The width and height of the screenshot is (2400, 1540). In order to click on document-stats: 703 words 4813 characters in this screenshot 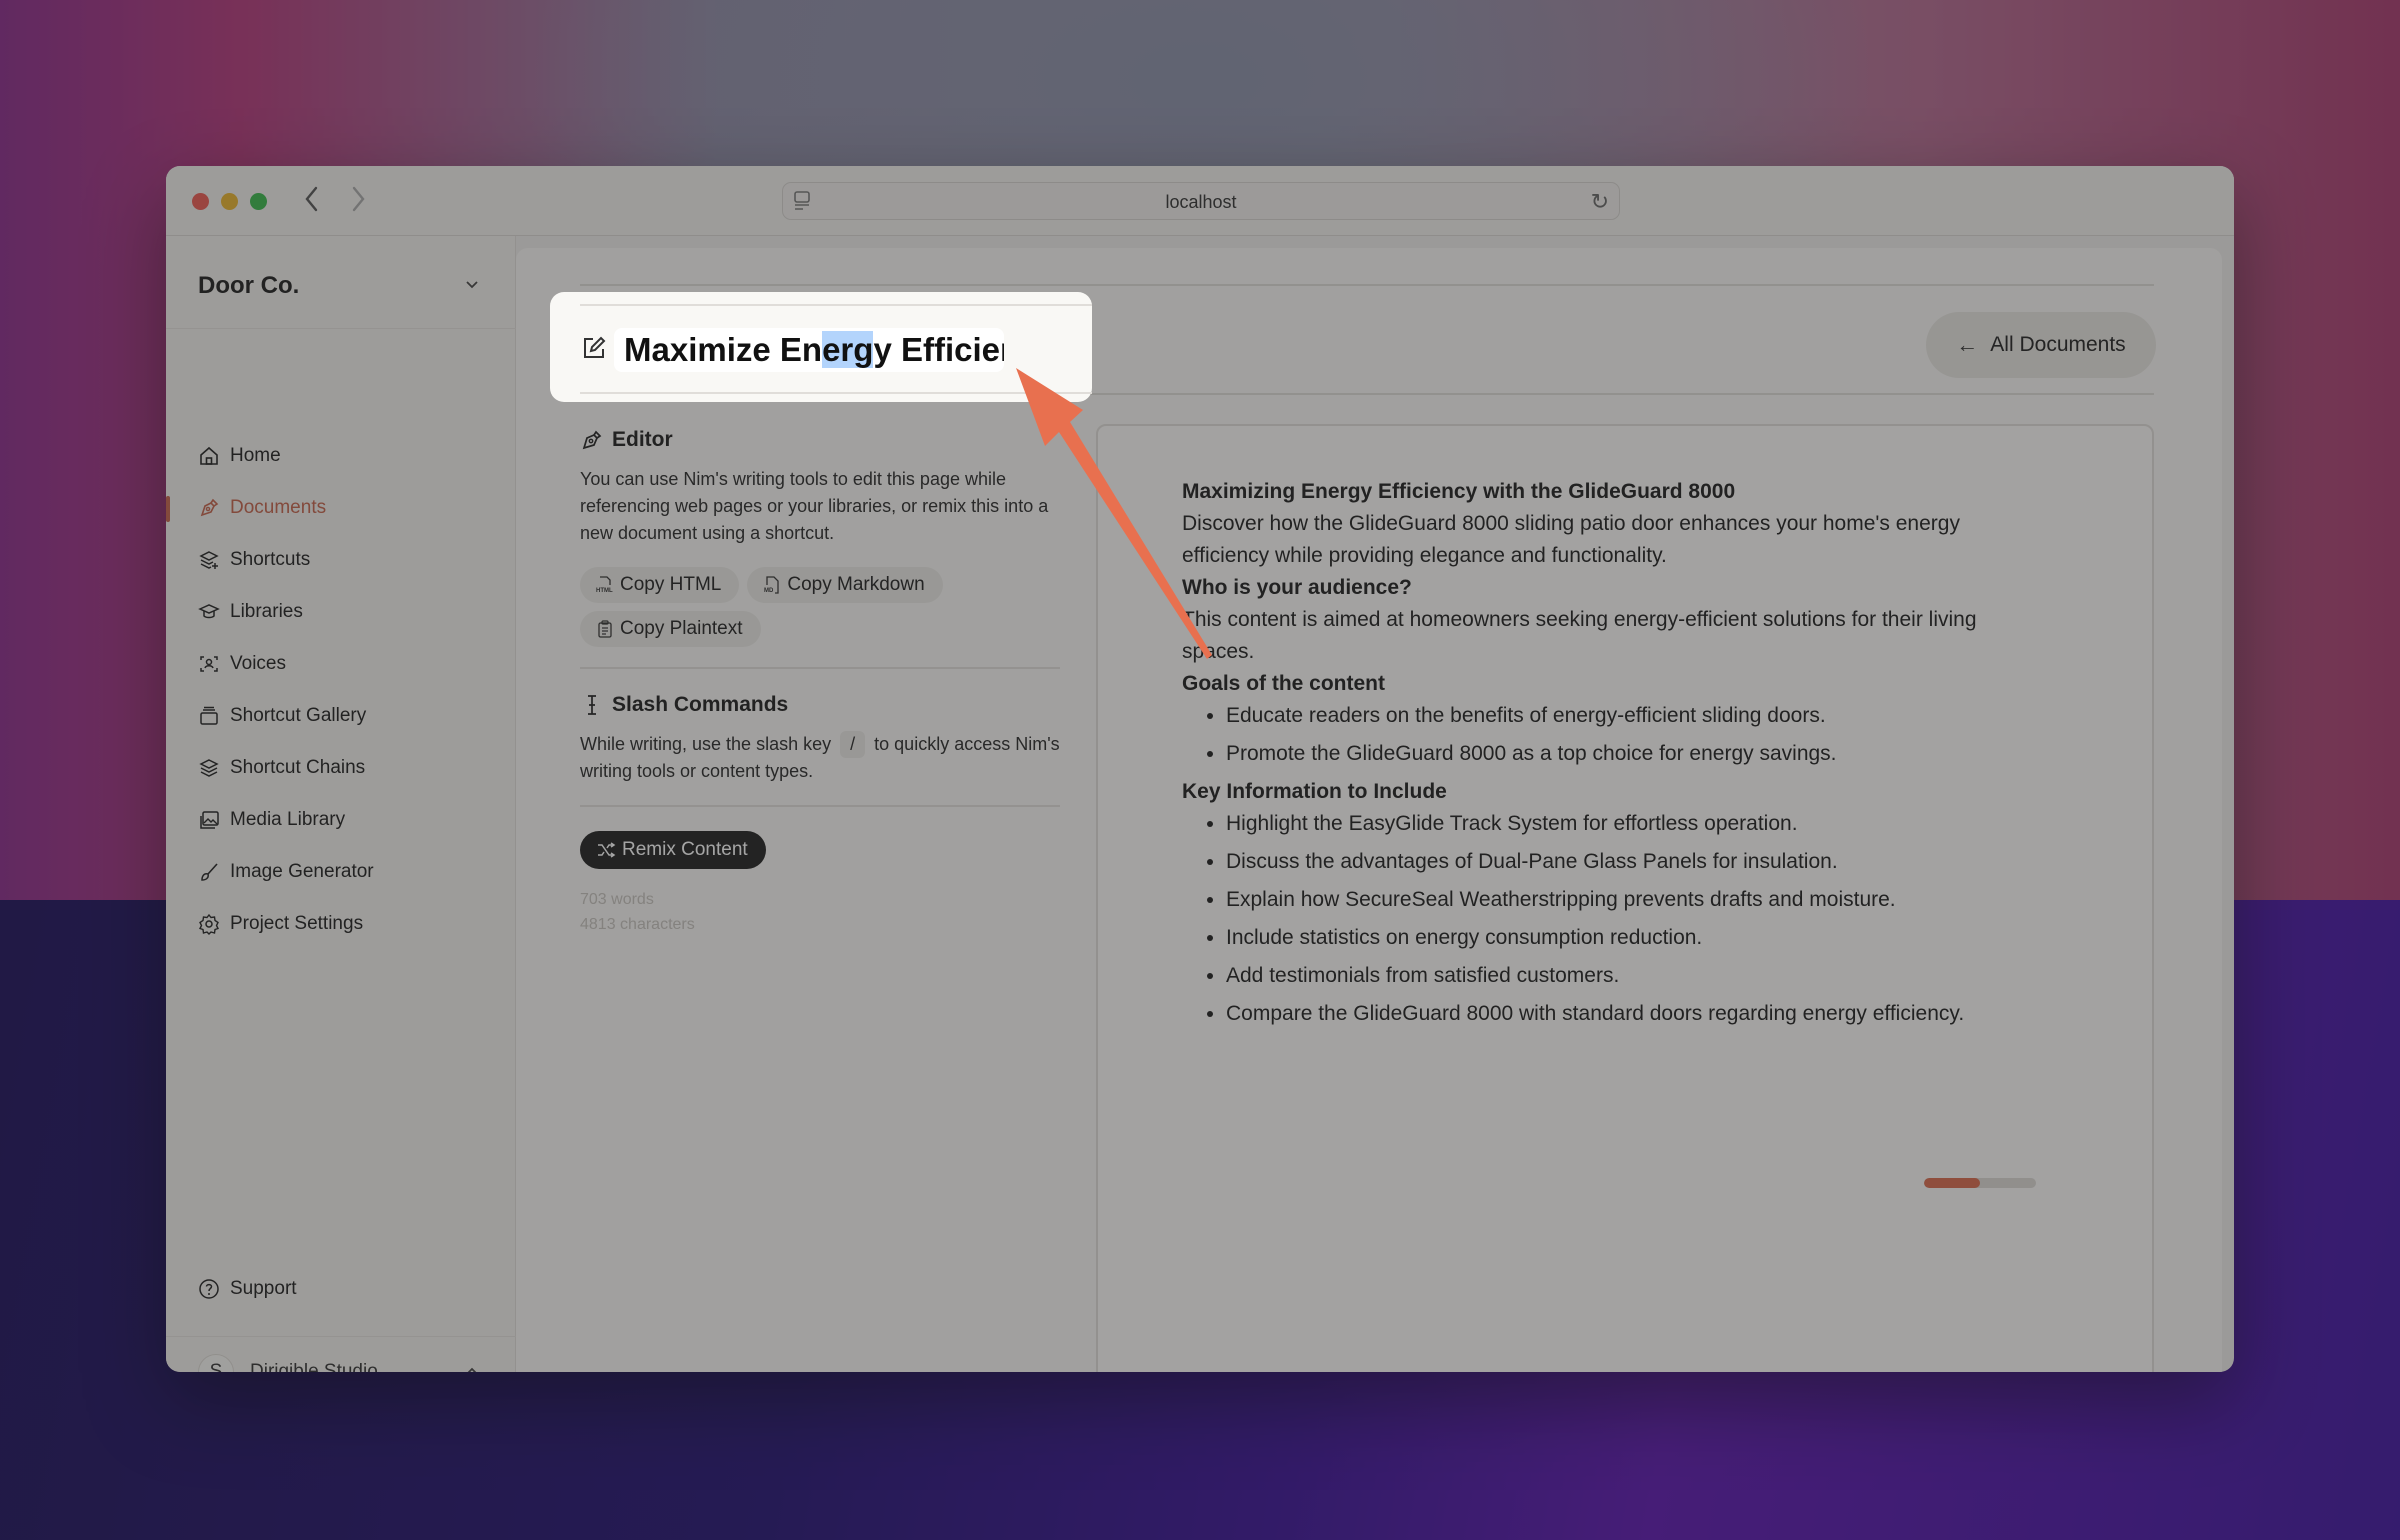, I will do `click(820, 912)`.